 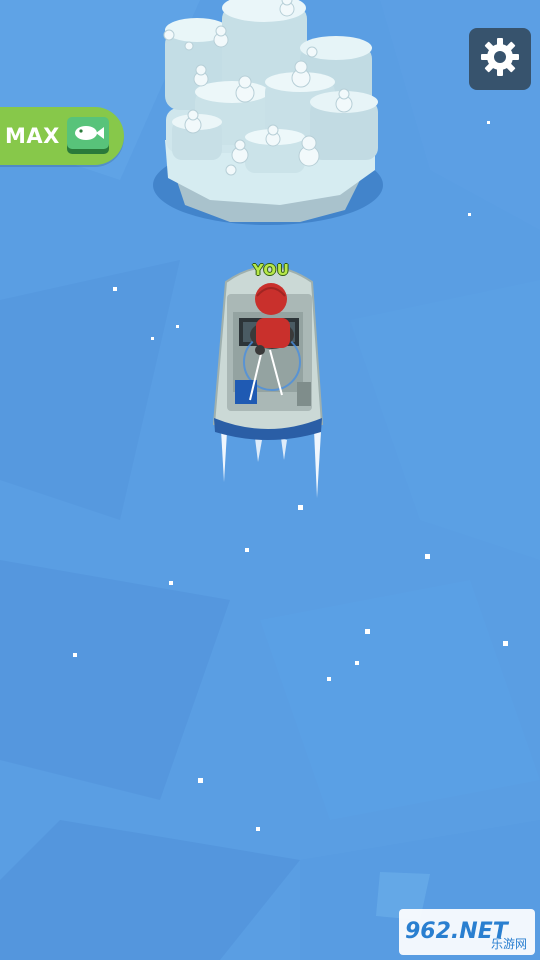 What do you see at coordinates (62, 136) in the screenshot?
I see `max-fish-button: MAX` at bounding box center [62, 136].